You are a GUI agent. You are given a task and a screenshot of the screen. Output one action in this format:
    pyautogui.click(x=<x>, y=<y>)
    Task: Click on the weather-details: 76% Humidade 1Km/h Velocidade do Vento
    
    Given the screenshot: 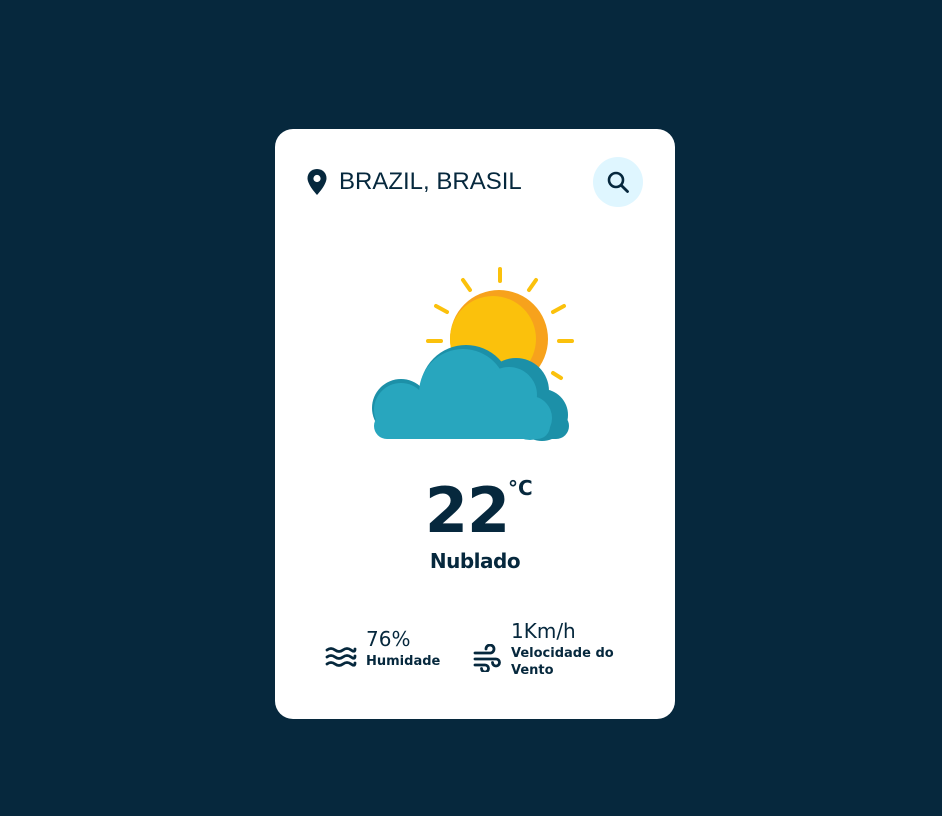 What is the action you would take?
    pyautogui.click(x=475, y=657)
    